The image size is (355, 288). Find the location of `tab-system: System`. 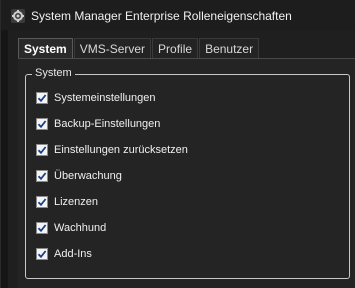

tab-system: System is located at coordinates (45, 48).